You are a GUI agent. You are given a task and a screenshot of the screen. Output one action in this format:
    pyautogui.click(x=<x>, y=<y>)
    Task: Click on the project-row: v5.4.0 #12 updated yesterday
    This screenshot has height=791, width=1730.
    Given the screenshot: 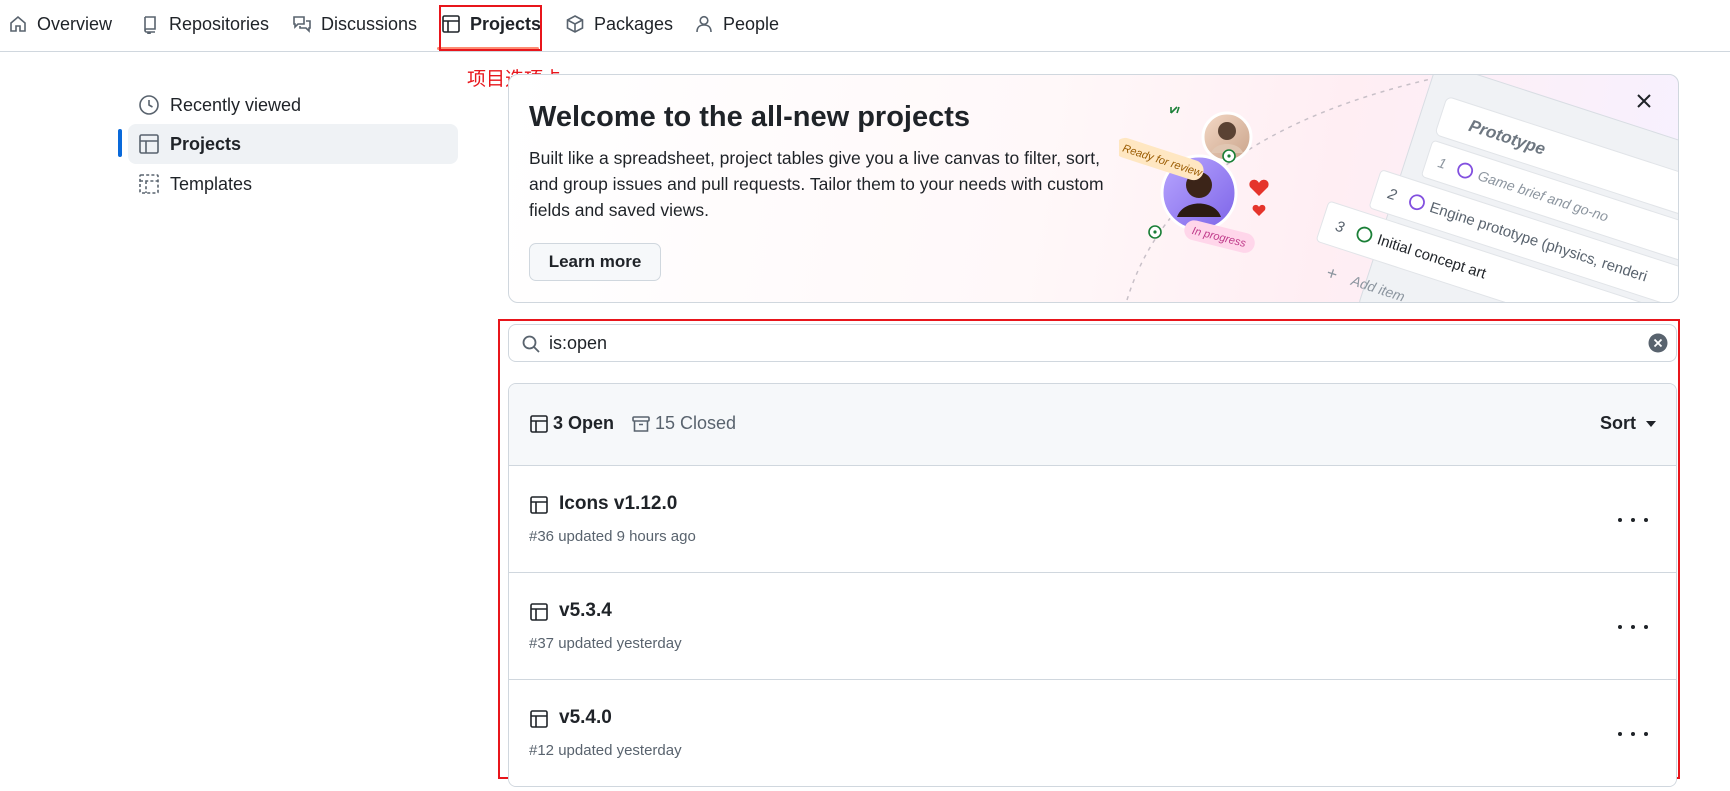 What is the action you would take?
    pyautogui.click(x=1092, y=733)
    